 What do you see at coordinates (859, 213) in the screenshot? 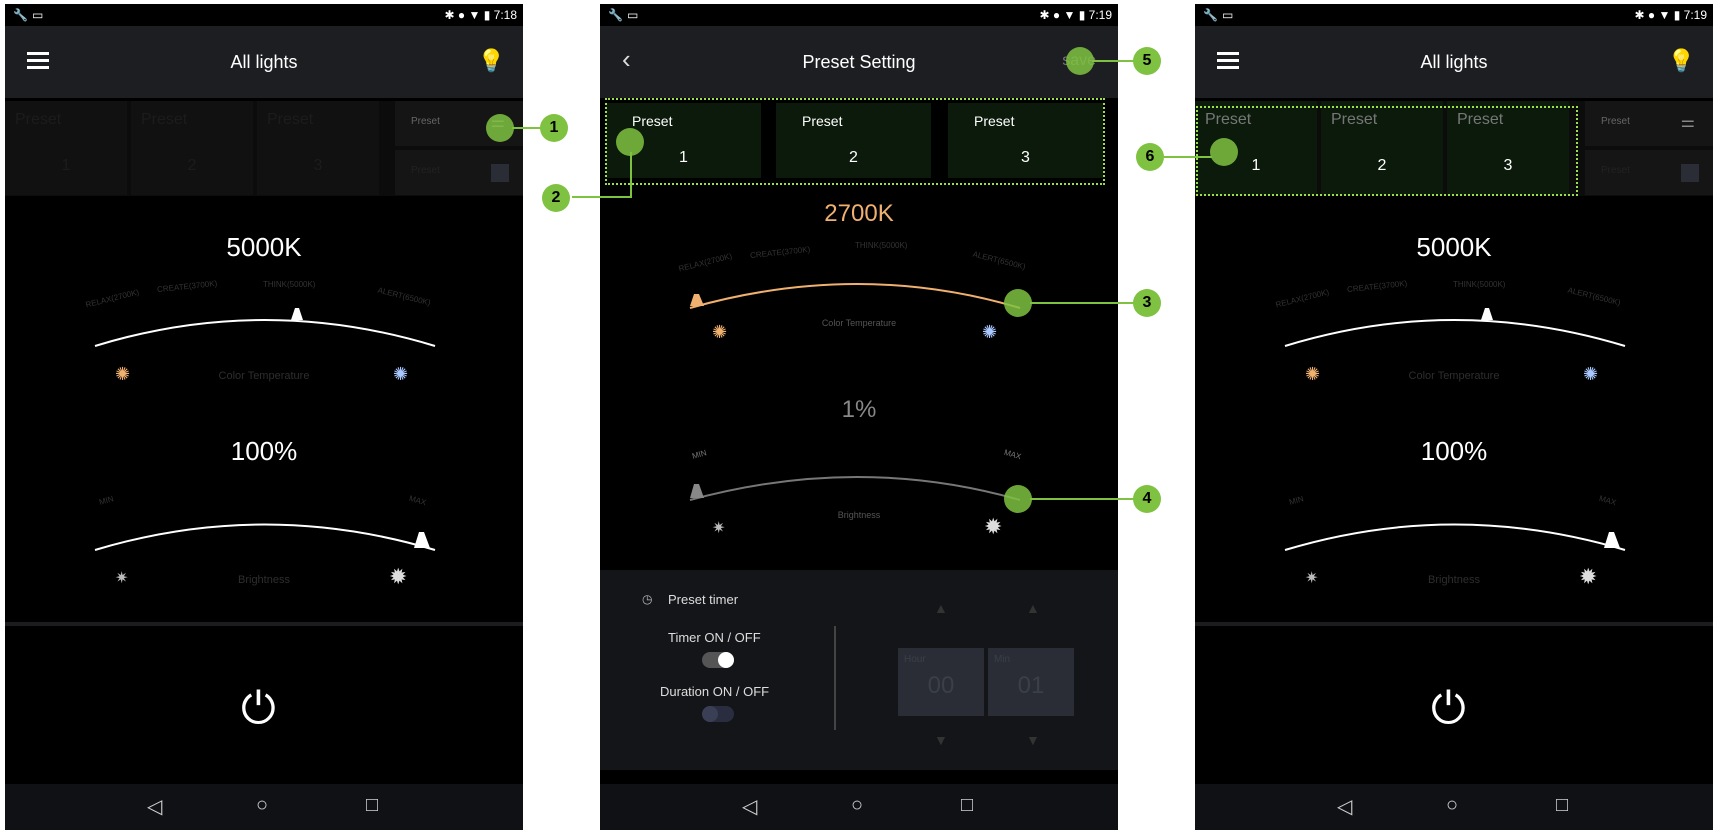
I see `color-temperature-value: 2700K` at bounding box center [859, 213].